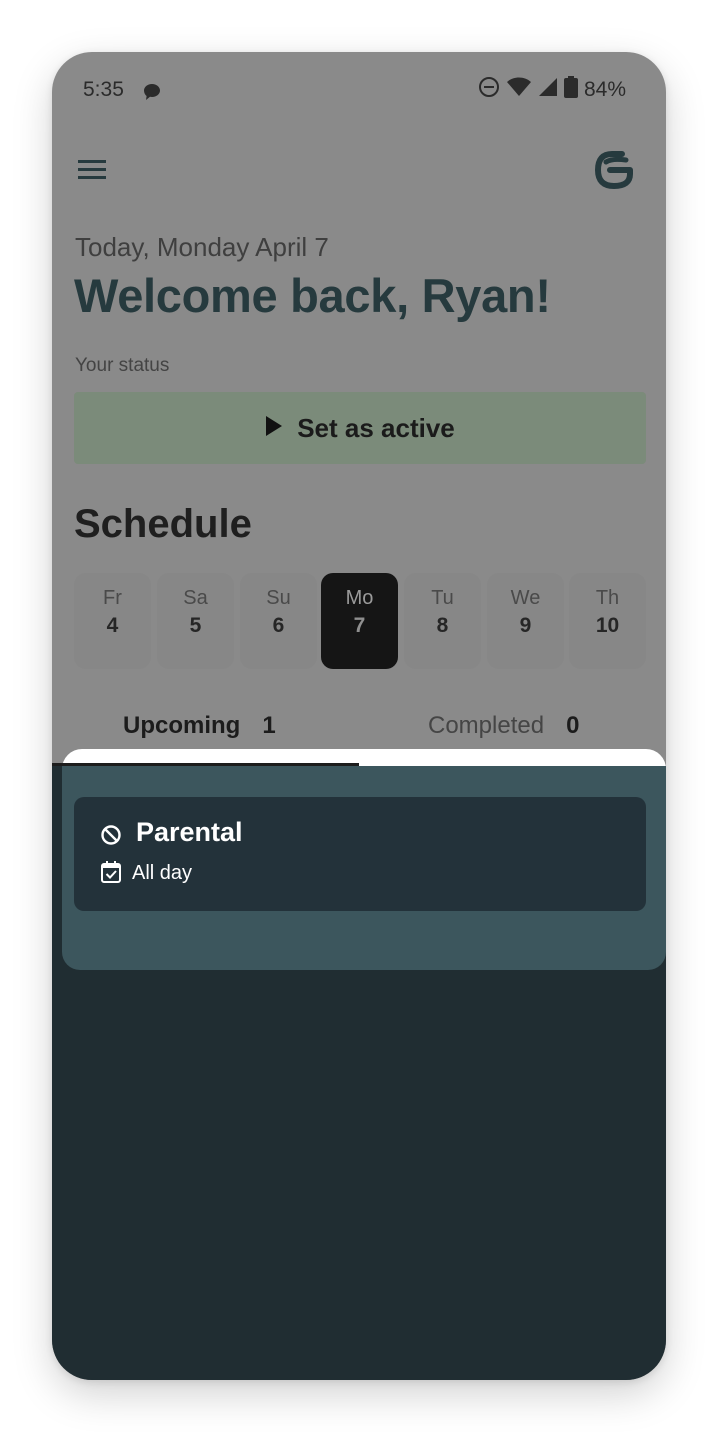 The width and height of the screenshot is (718, 1432). What do you see at coordinates (607, 625) in the screenshot?
I see `day-date: 10` at bounding box center [607, 625].